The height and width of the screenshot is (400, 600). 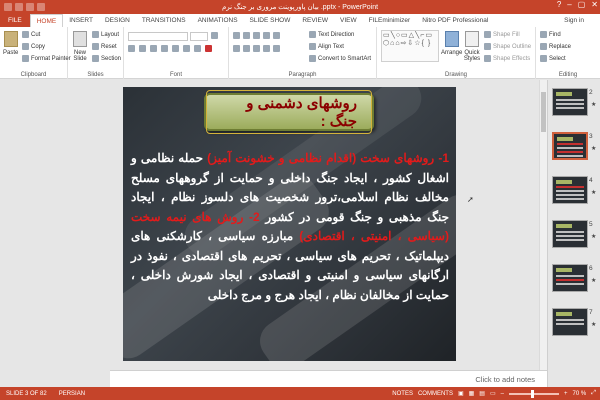 What do you see at coordinates (580, 394) in the screenshot?
I see `zoom-level: 70 %` at bounding box center [580, 394].